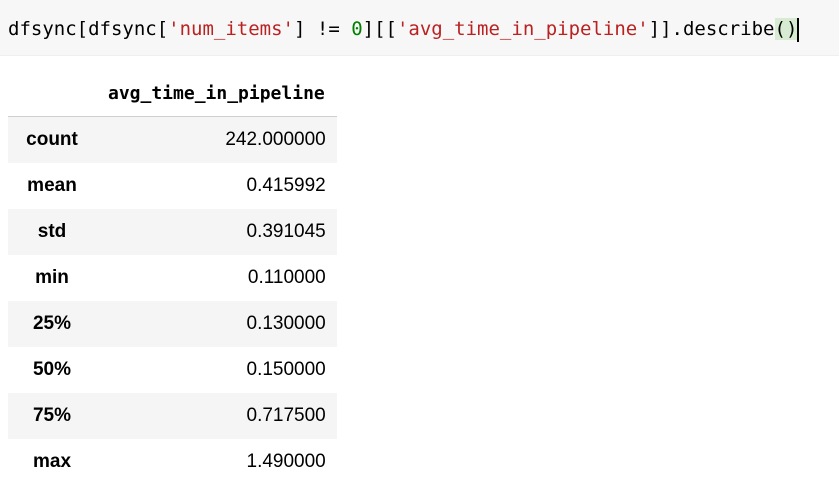  I want to click on table-corner, so click(52, 93).